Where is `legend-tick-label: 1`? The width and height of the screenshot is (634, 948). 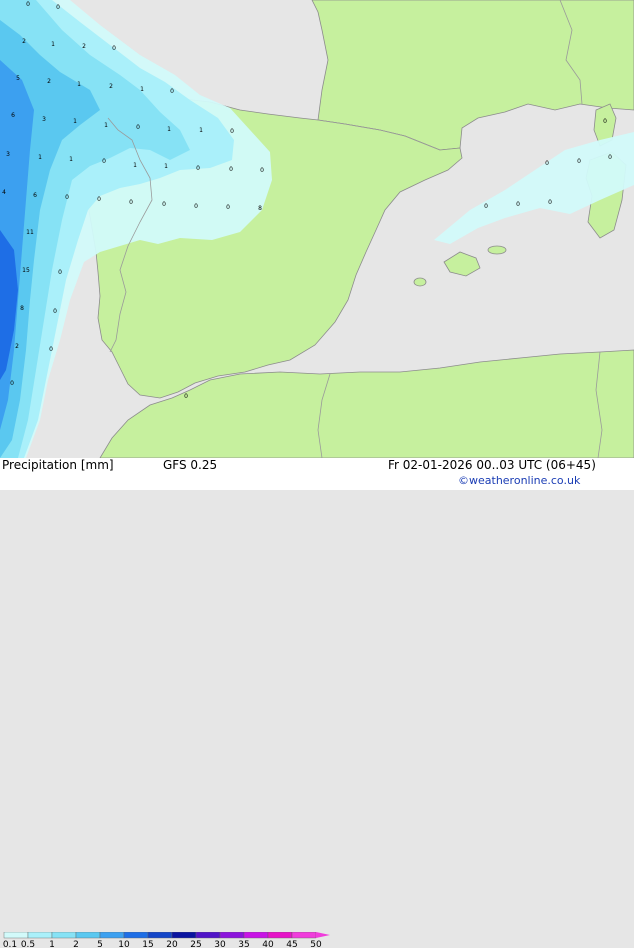 legend-tick-label: 1 is located at coordinates (52, 944).